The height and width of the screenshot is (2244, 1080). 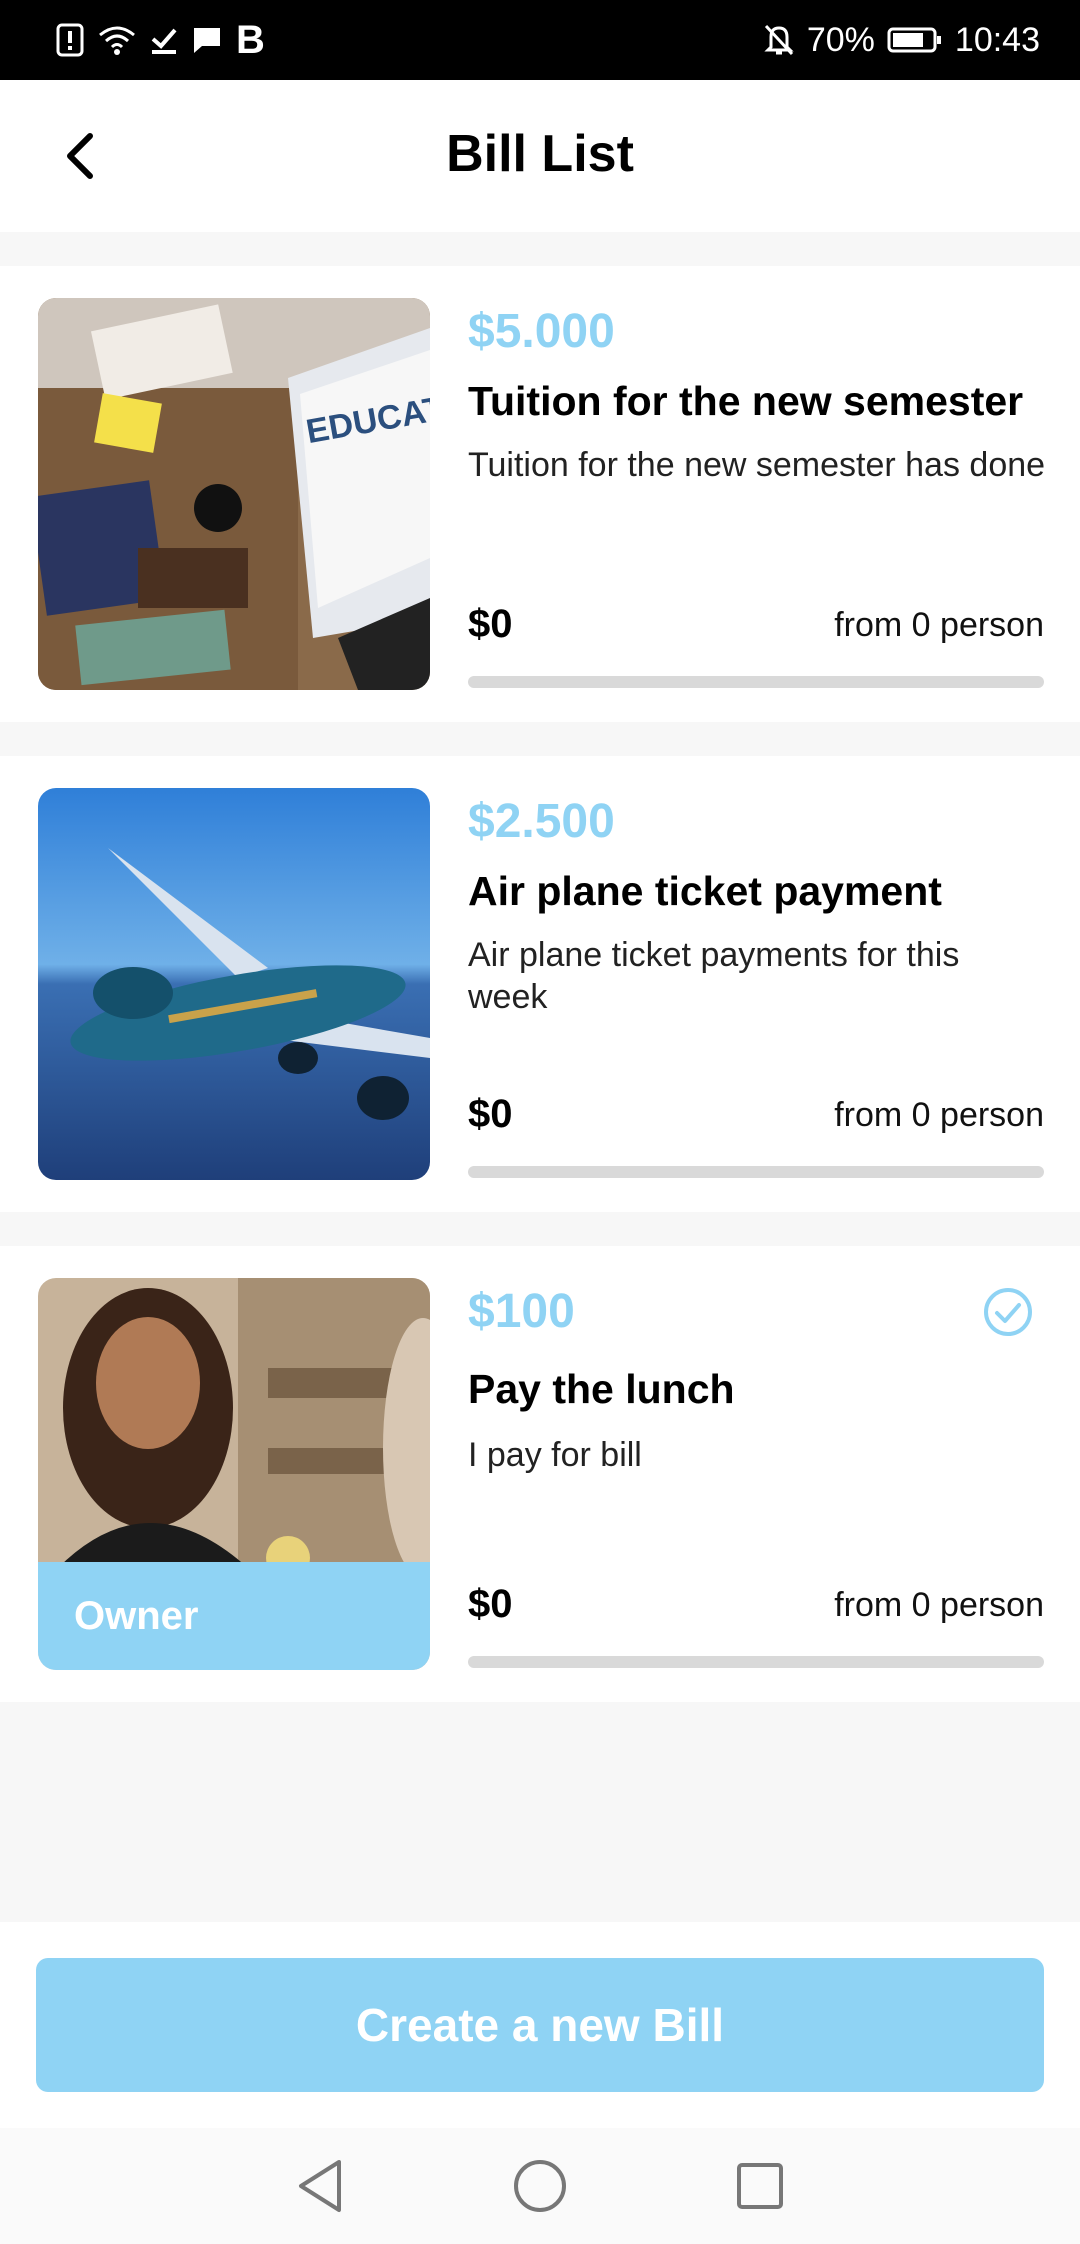 I want to click on create-bill-button: Create a new Bill, so click(x=540, y=2025).